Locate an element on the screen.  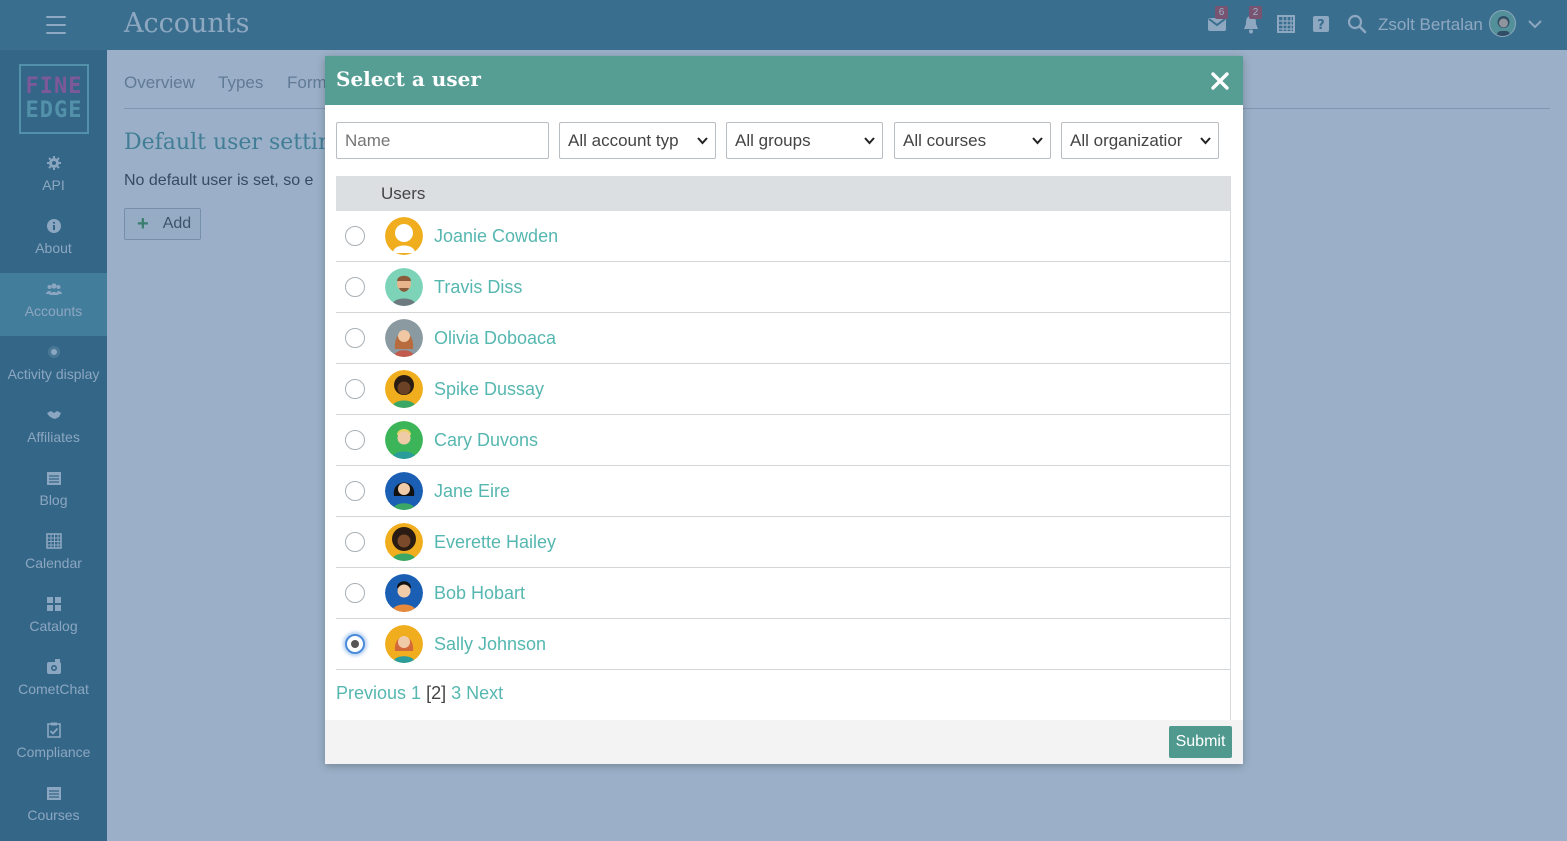
groups-select-value: All groups is located at coordinates (773, 140).